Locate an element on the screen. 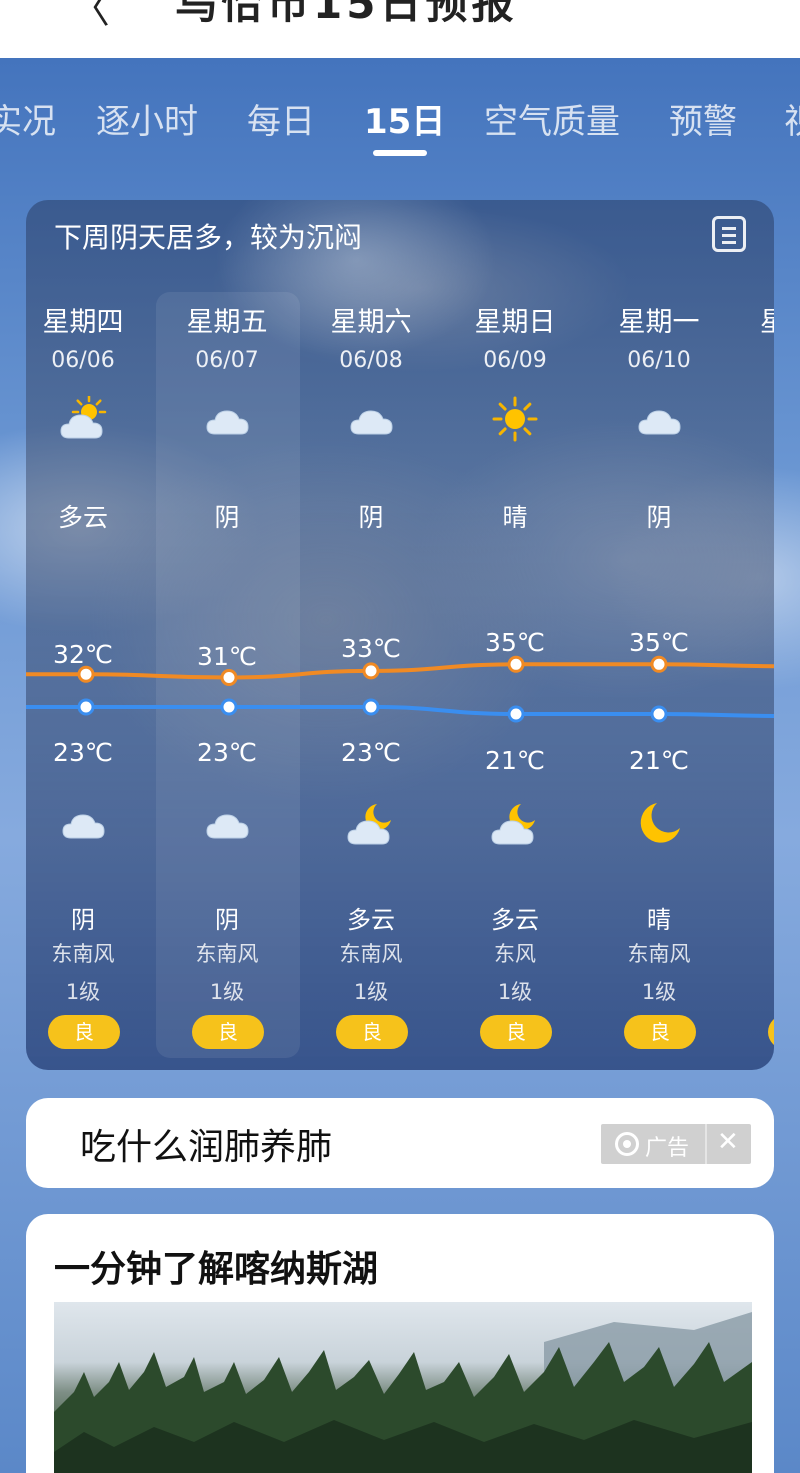 The width and height of the screenshot is (800, 1473). weekday-label: 星 is located at coordinates (767, 322).